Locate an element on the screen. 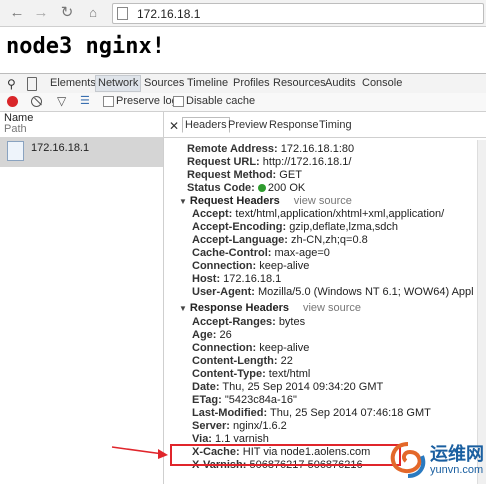 Image resolution: width=486 pixels, height=484 pixels. header-key: Status Code: is located at coordinates (221, 188).